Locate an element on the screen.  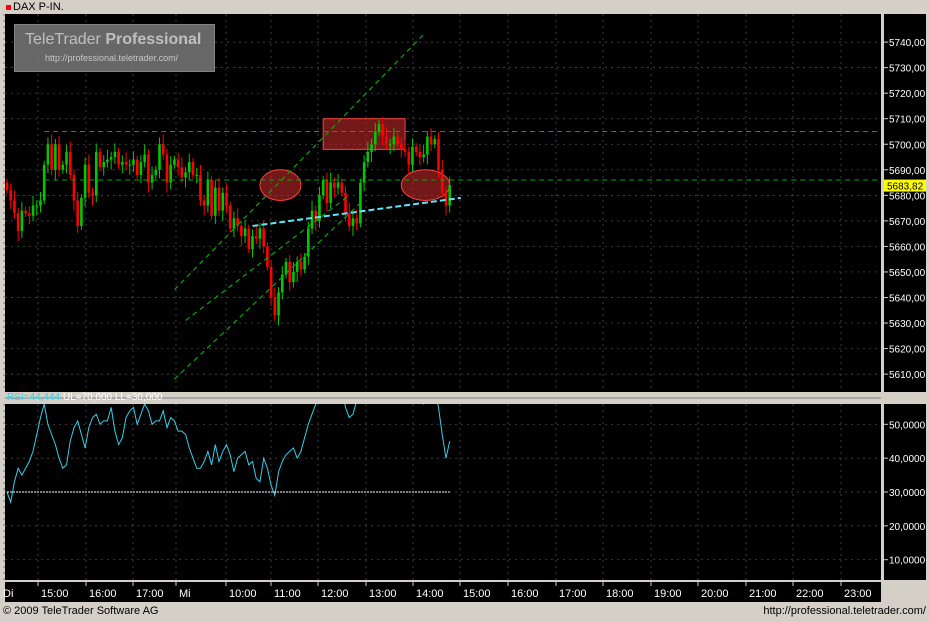
price-tick-label: 5610,00 is located at coordinates (907, 375).